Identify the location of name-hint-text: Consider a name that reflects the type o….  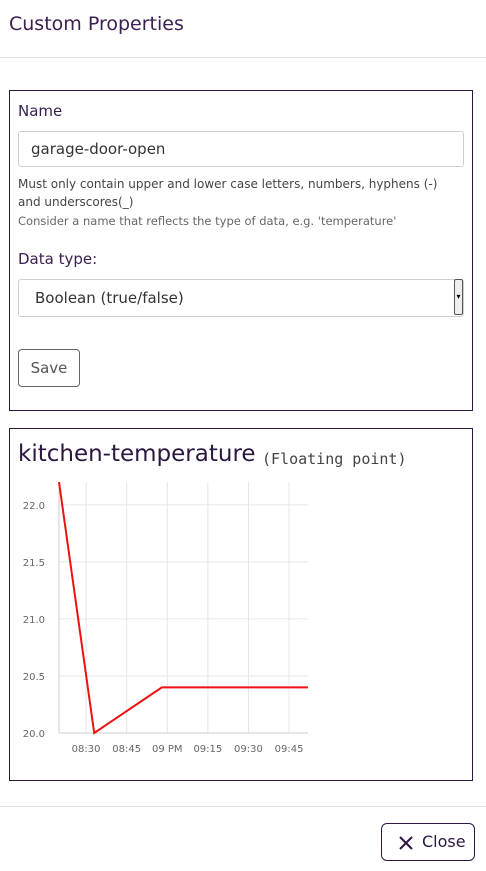
(207, 221).